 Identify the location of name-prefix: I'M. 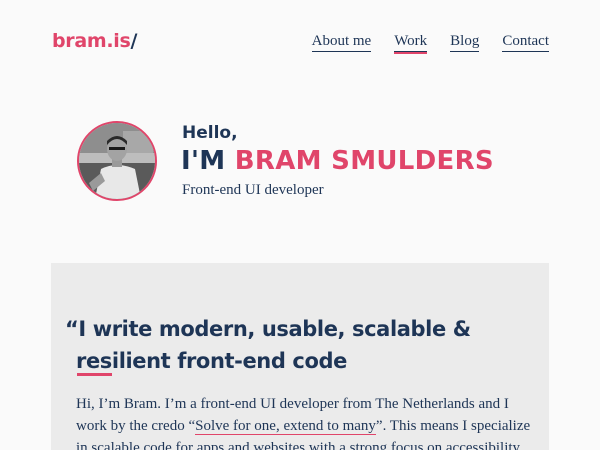
(203, 161).